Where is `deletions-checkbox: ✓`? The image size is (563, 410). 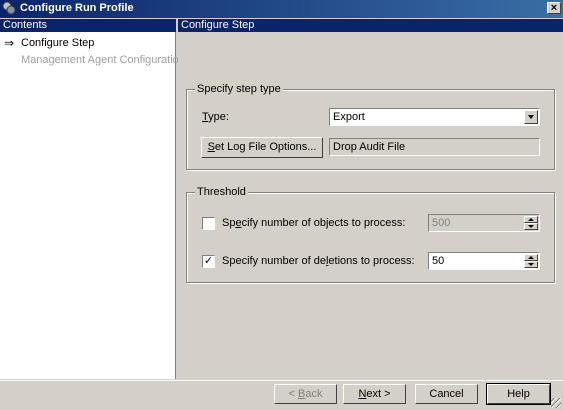 deletions-checkbox: ✓ is located at coordinates (208, 261).